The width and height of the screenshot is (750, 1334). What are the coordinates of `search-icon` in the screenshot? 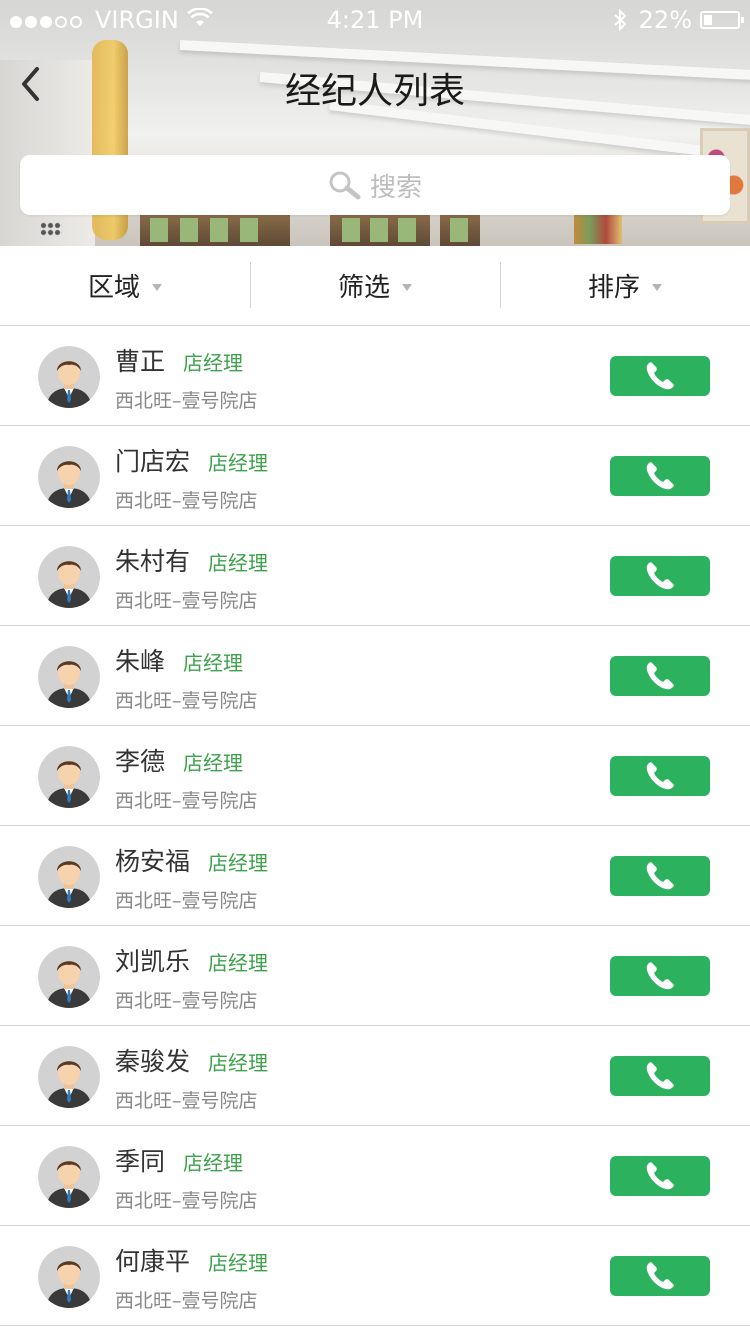 It's located at (345, 185).